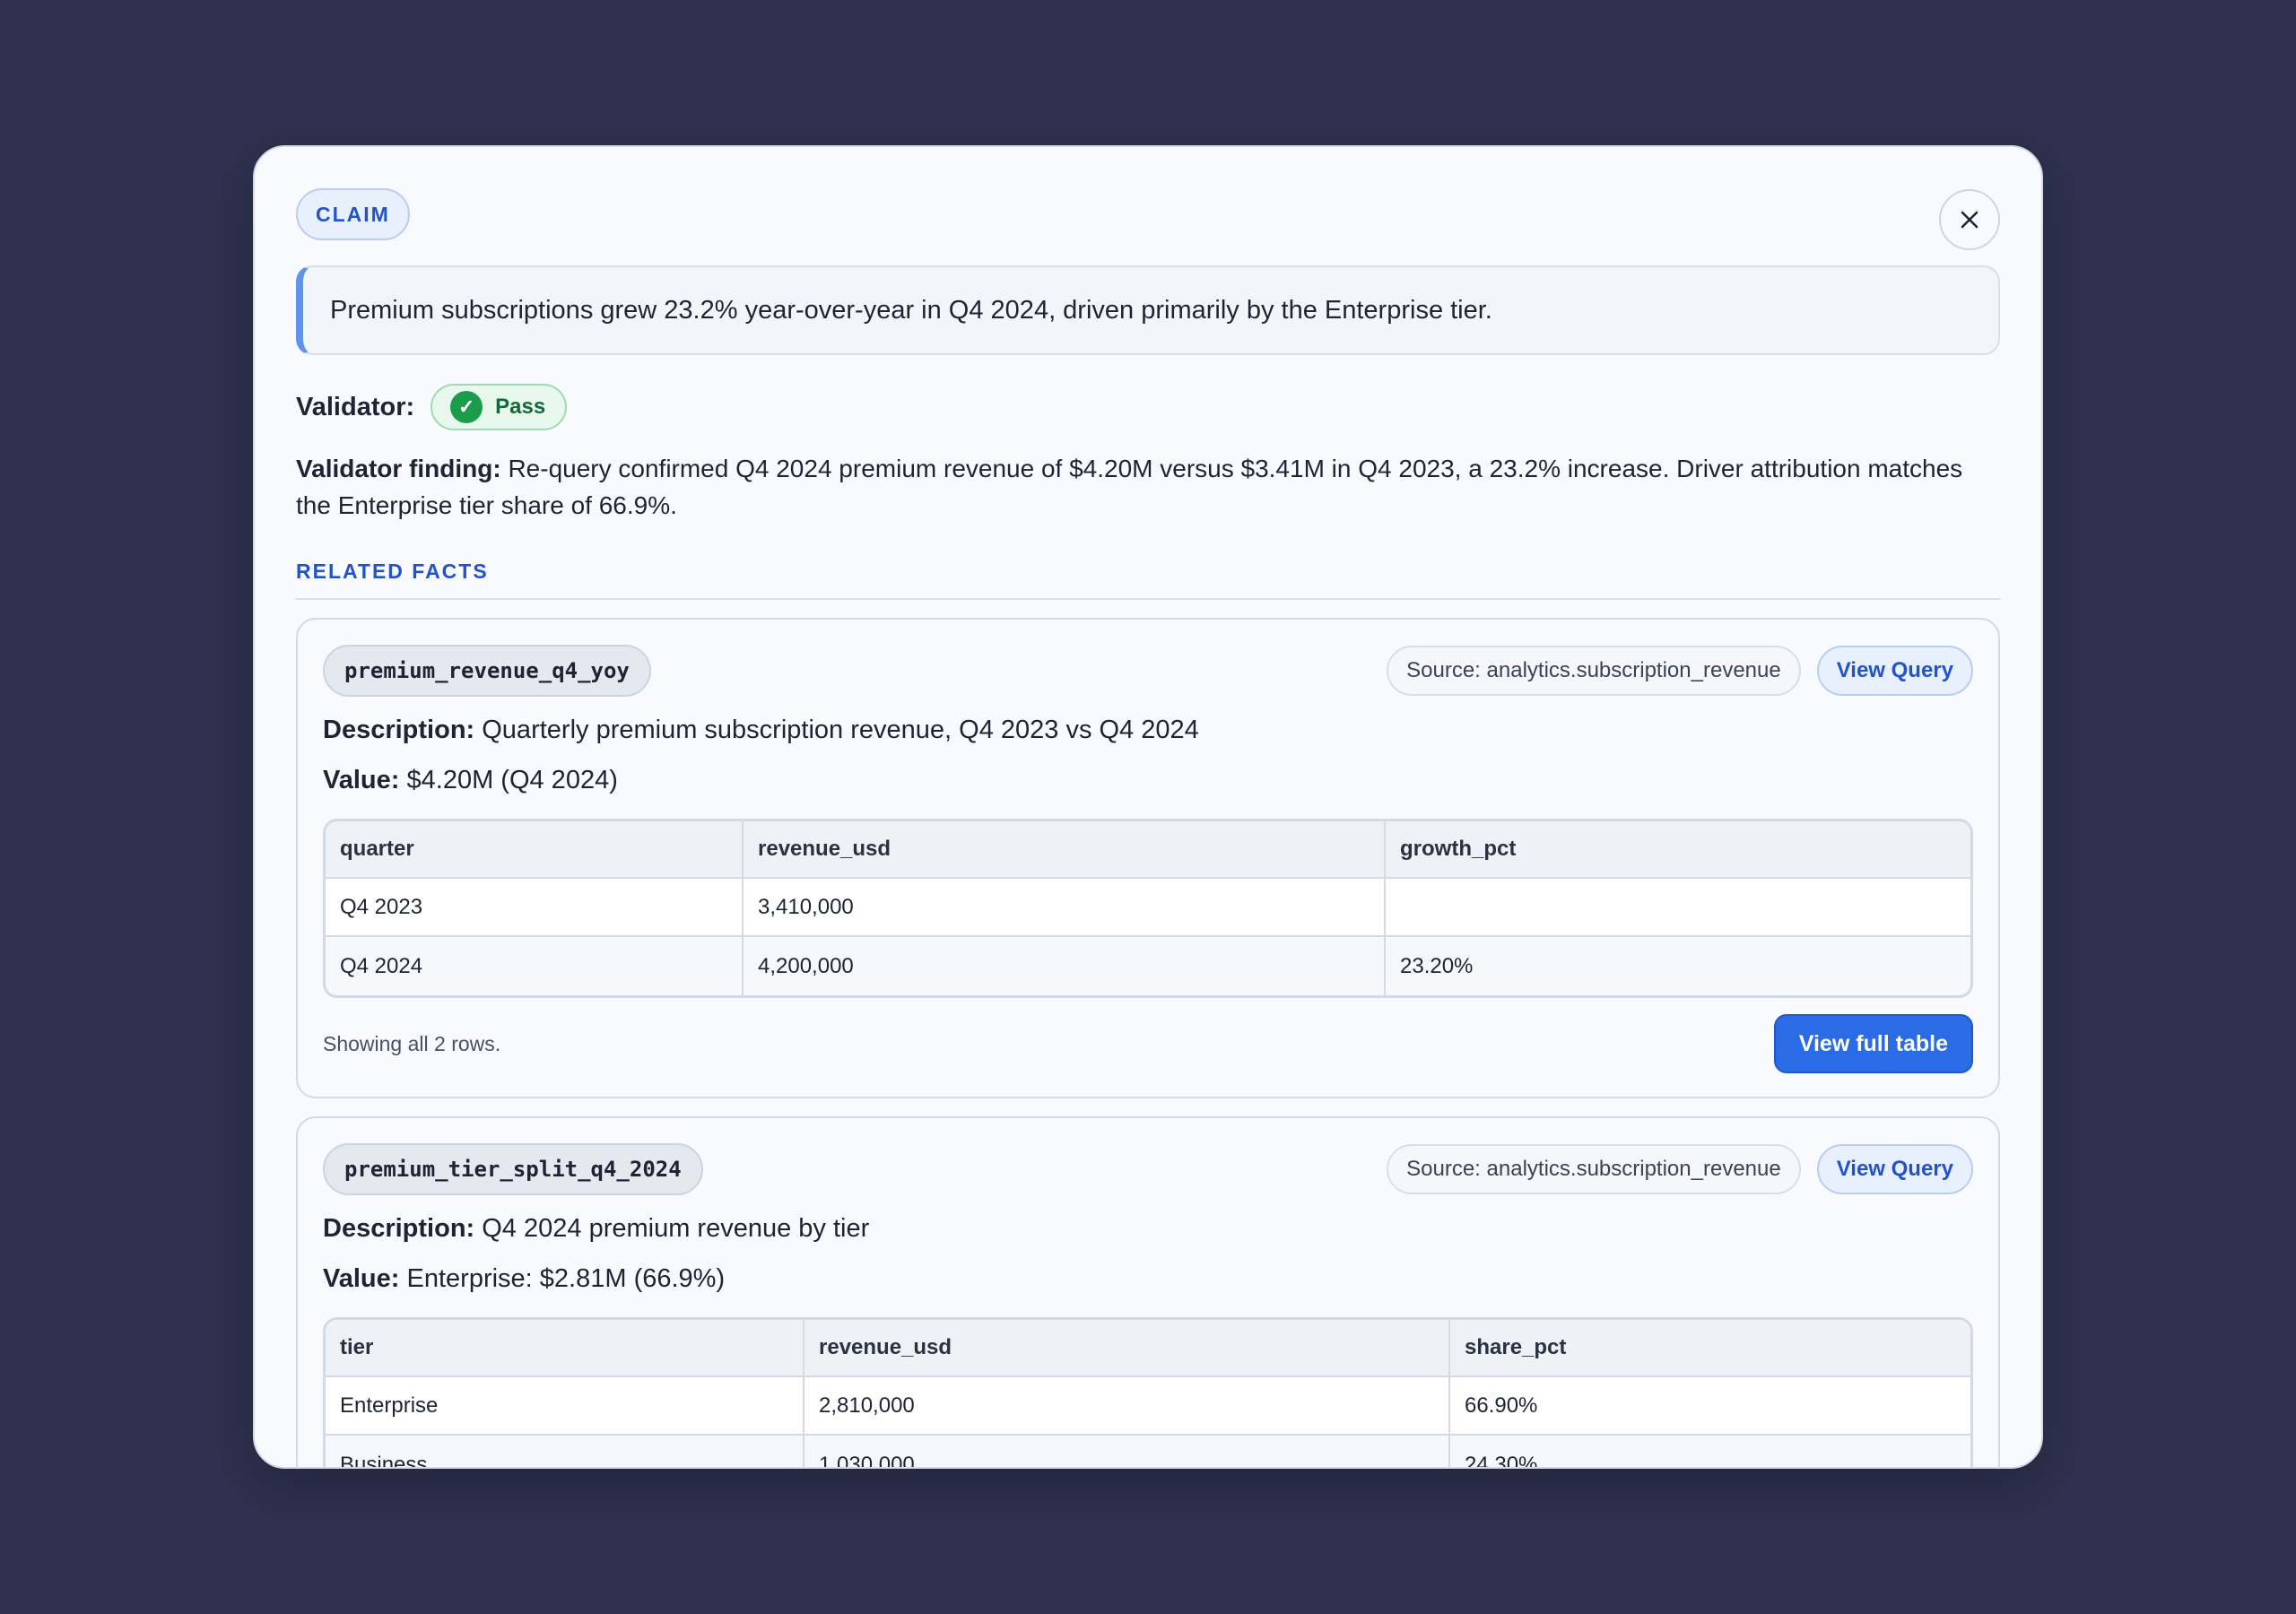 The width and height of the screenshot is (2296, 1614). What do you see at coordinates (353, 214) in the screenshot?
I see `claim-tag: CLAIM` at bounding box center [353, 214].